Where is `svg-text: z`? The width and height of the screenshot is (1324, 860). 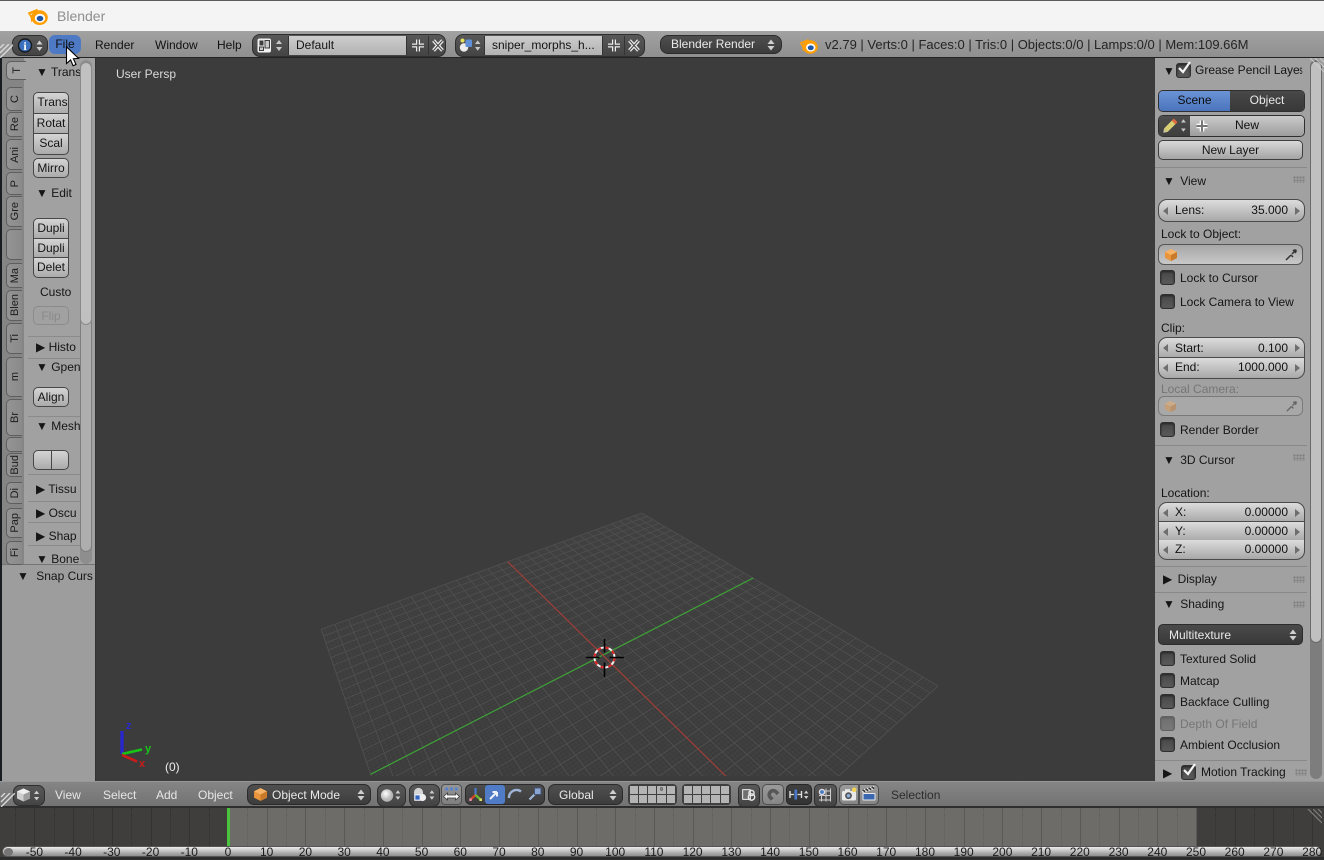 svg-text: z is located at coordinates (129, 726).